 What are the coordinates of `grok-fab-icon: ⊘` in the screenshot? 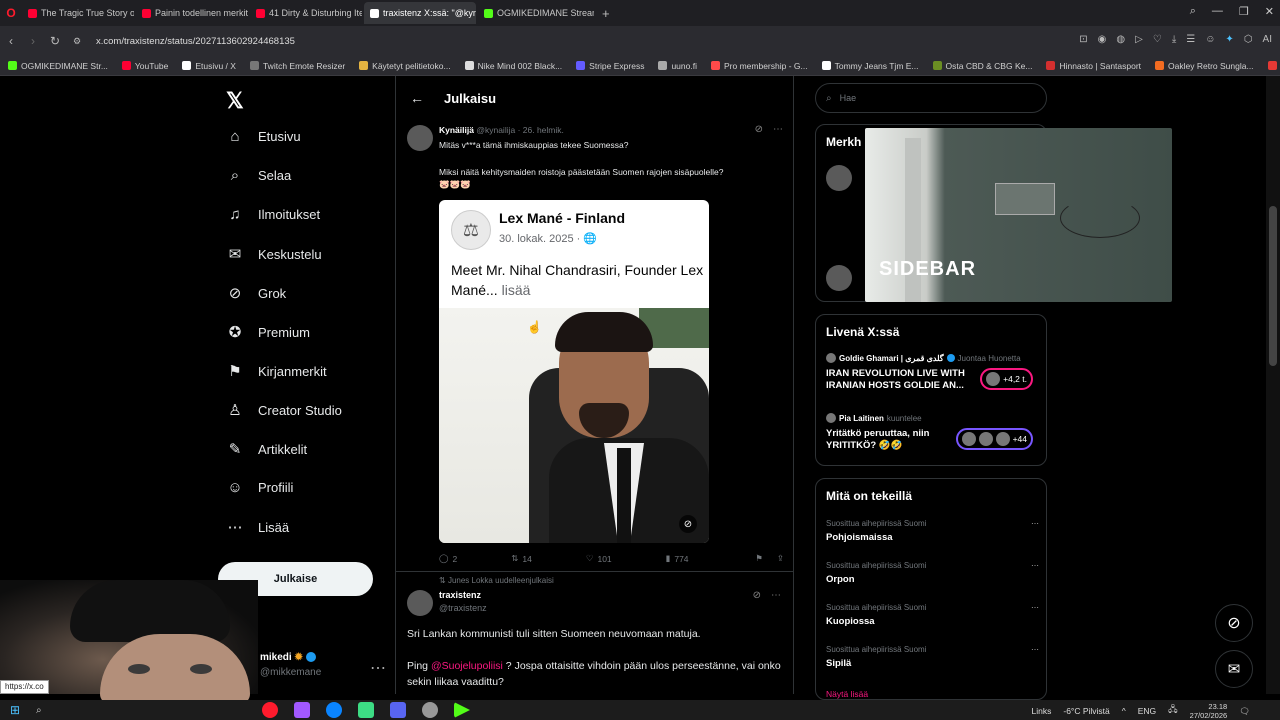 It's located at (1234, 623).